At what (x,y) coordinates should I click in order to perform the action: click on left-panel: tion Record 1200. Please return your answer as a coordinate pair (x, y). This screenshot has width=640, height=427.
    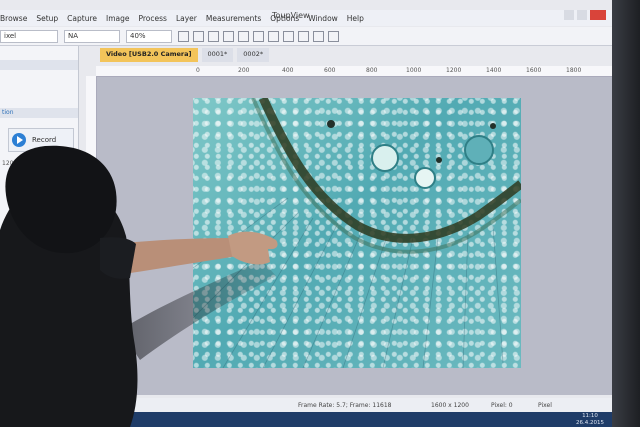
    Looking at the image, I should click on (39, 226).